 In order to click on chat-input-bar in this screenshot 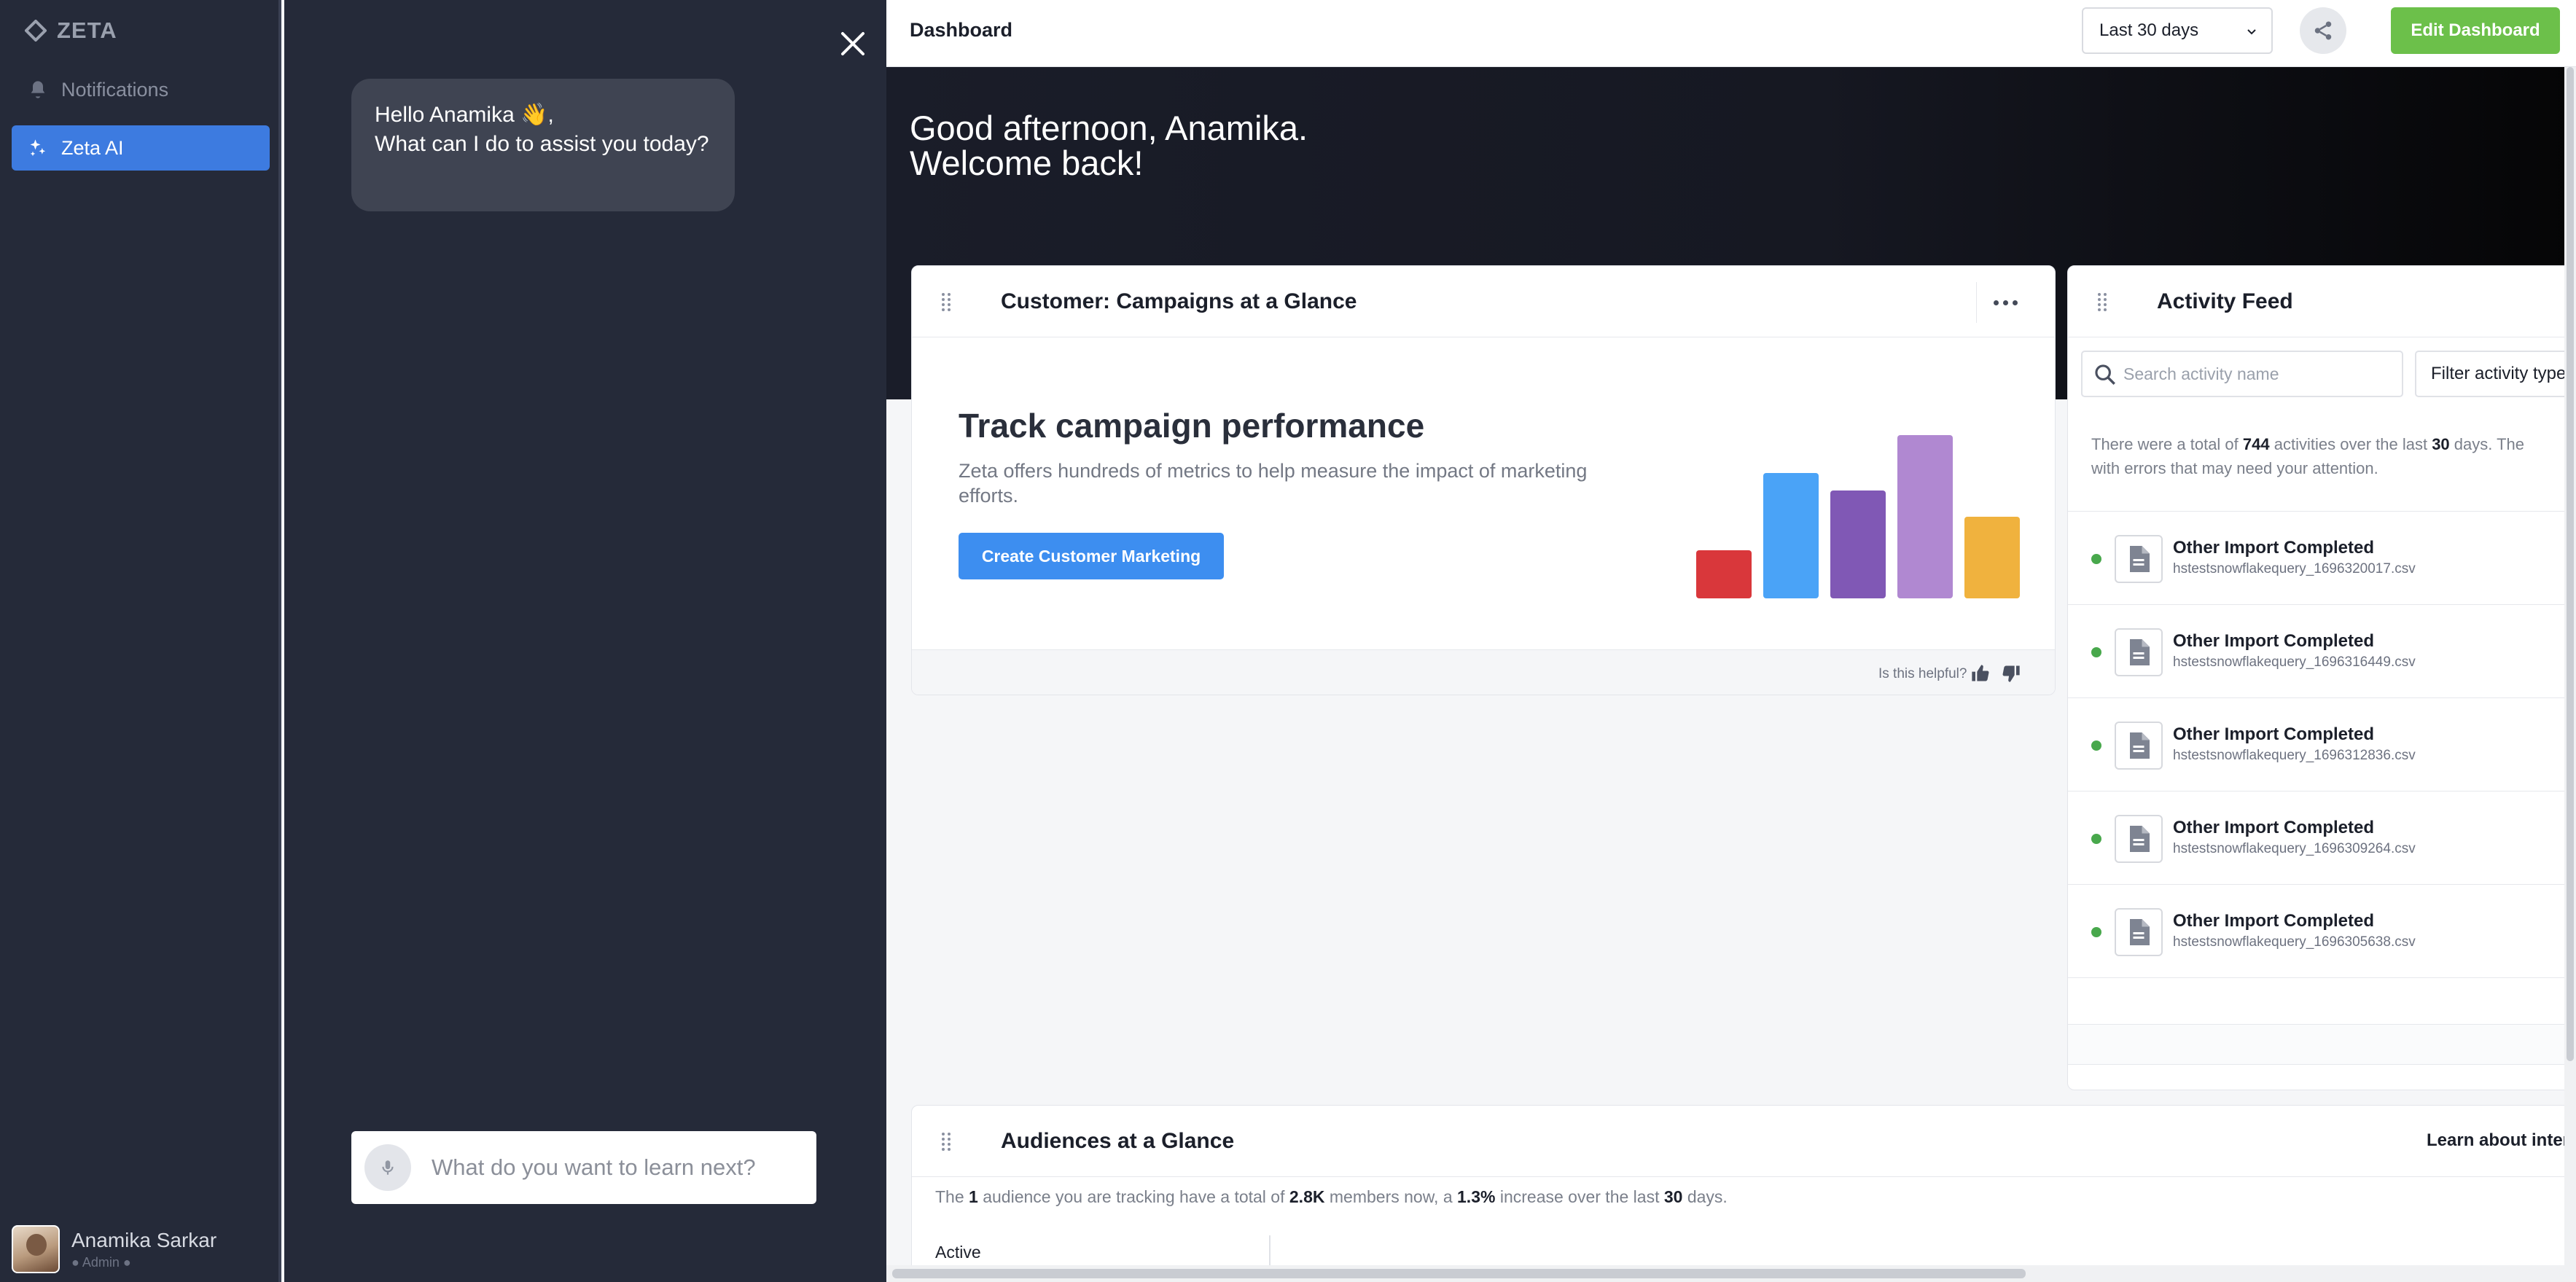, I will do `click(583, 1167)`.